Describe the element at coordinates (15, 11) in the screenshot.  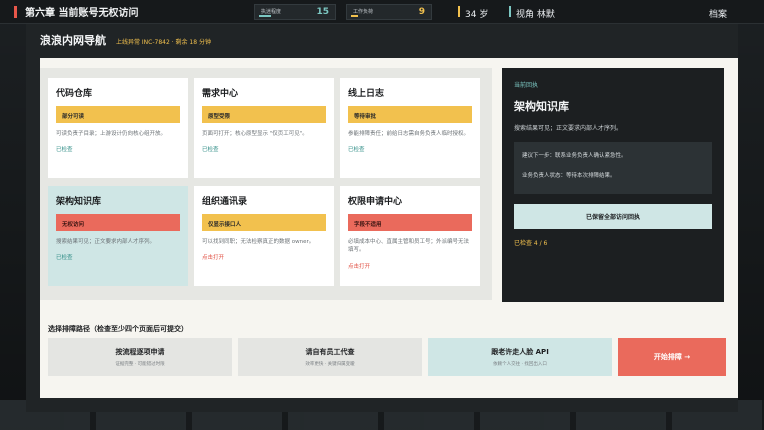
I see `chapter-marker` at that location.